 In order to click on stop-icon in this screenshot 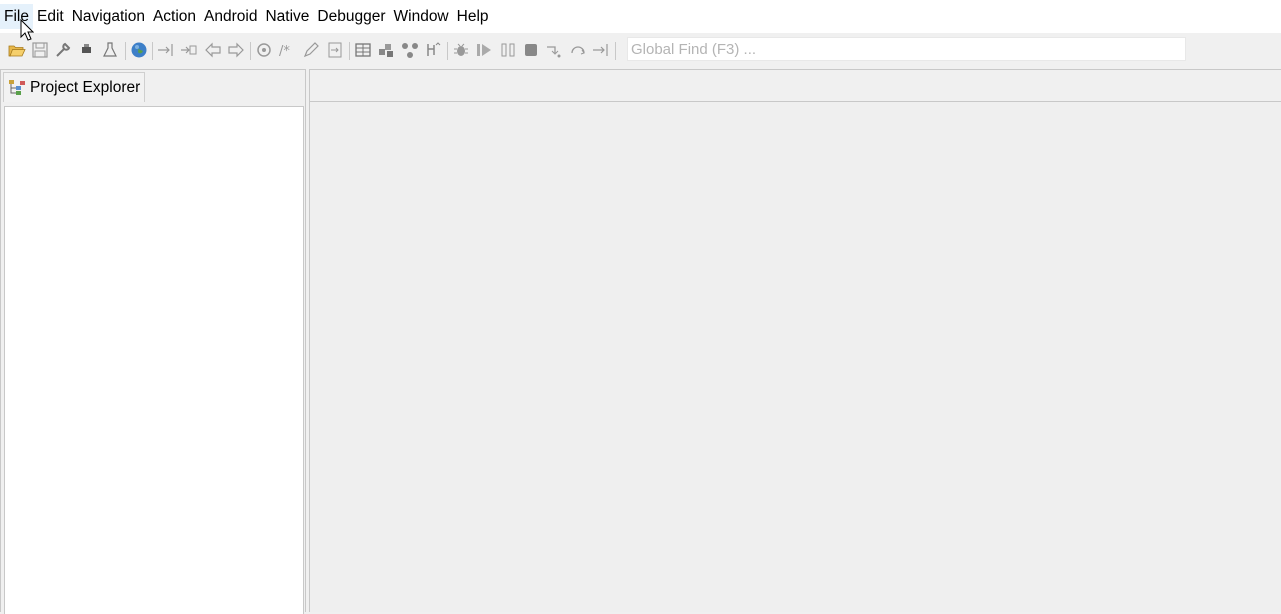, I will do `click(531, 50)`.